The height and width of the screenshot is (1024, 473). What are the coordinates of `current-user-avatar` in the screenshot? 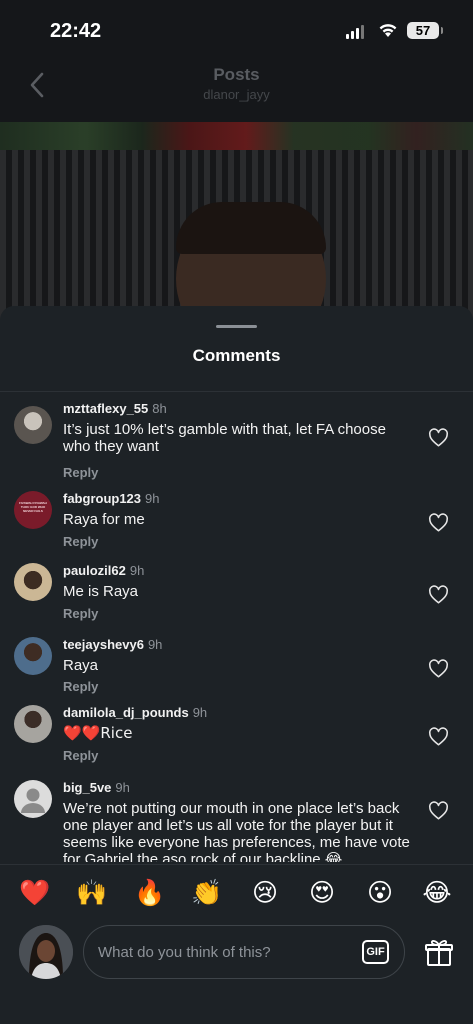 It's located at (46, 952).